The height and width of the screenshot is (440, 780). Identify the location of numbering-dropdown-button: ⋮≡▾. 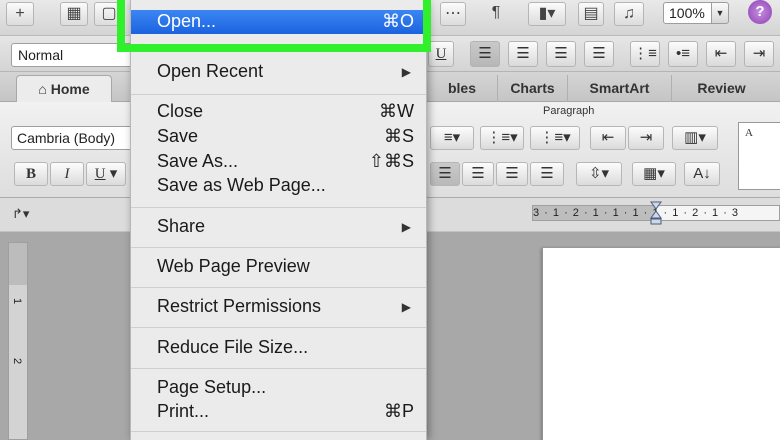
(502, 138).